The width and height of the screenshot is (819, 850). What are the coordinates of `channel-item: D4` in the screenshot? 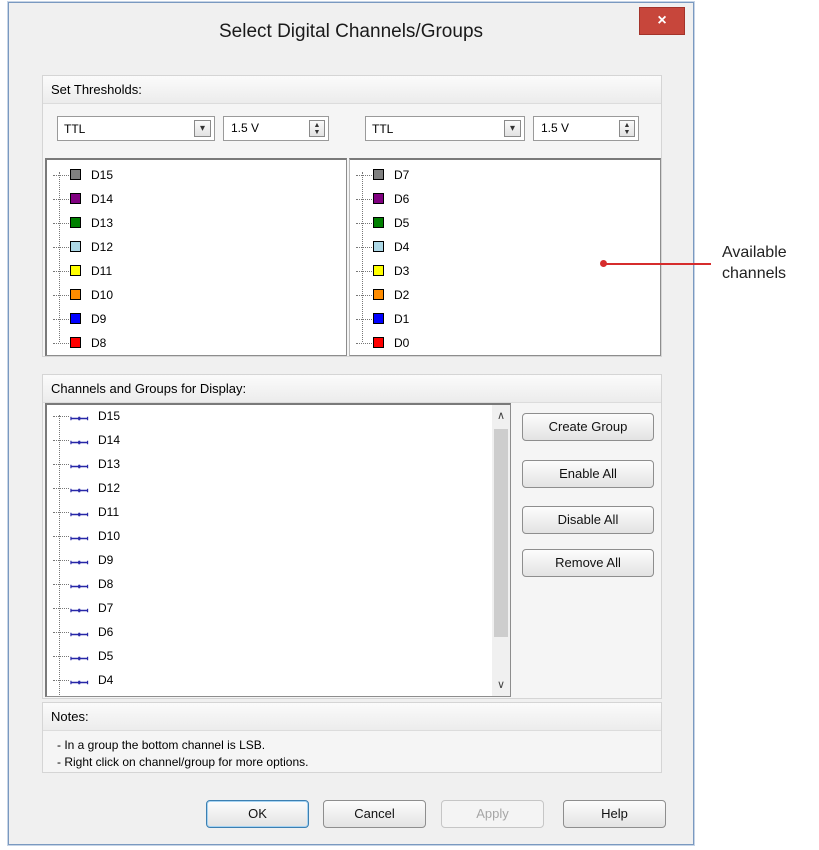 It's located at (456, 247).